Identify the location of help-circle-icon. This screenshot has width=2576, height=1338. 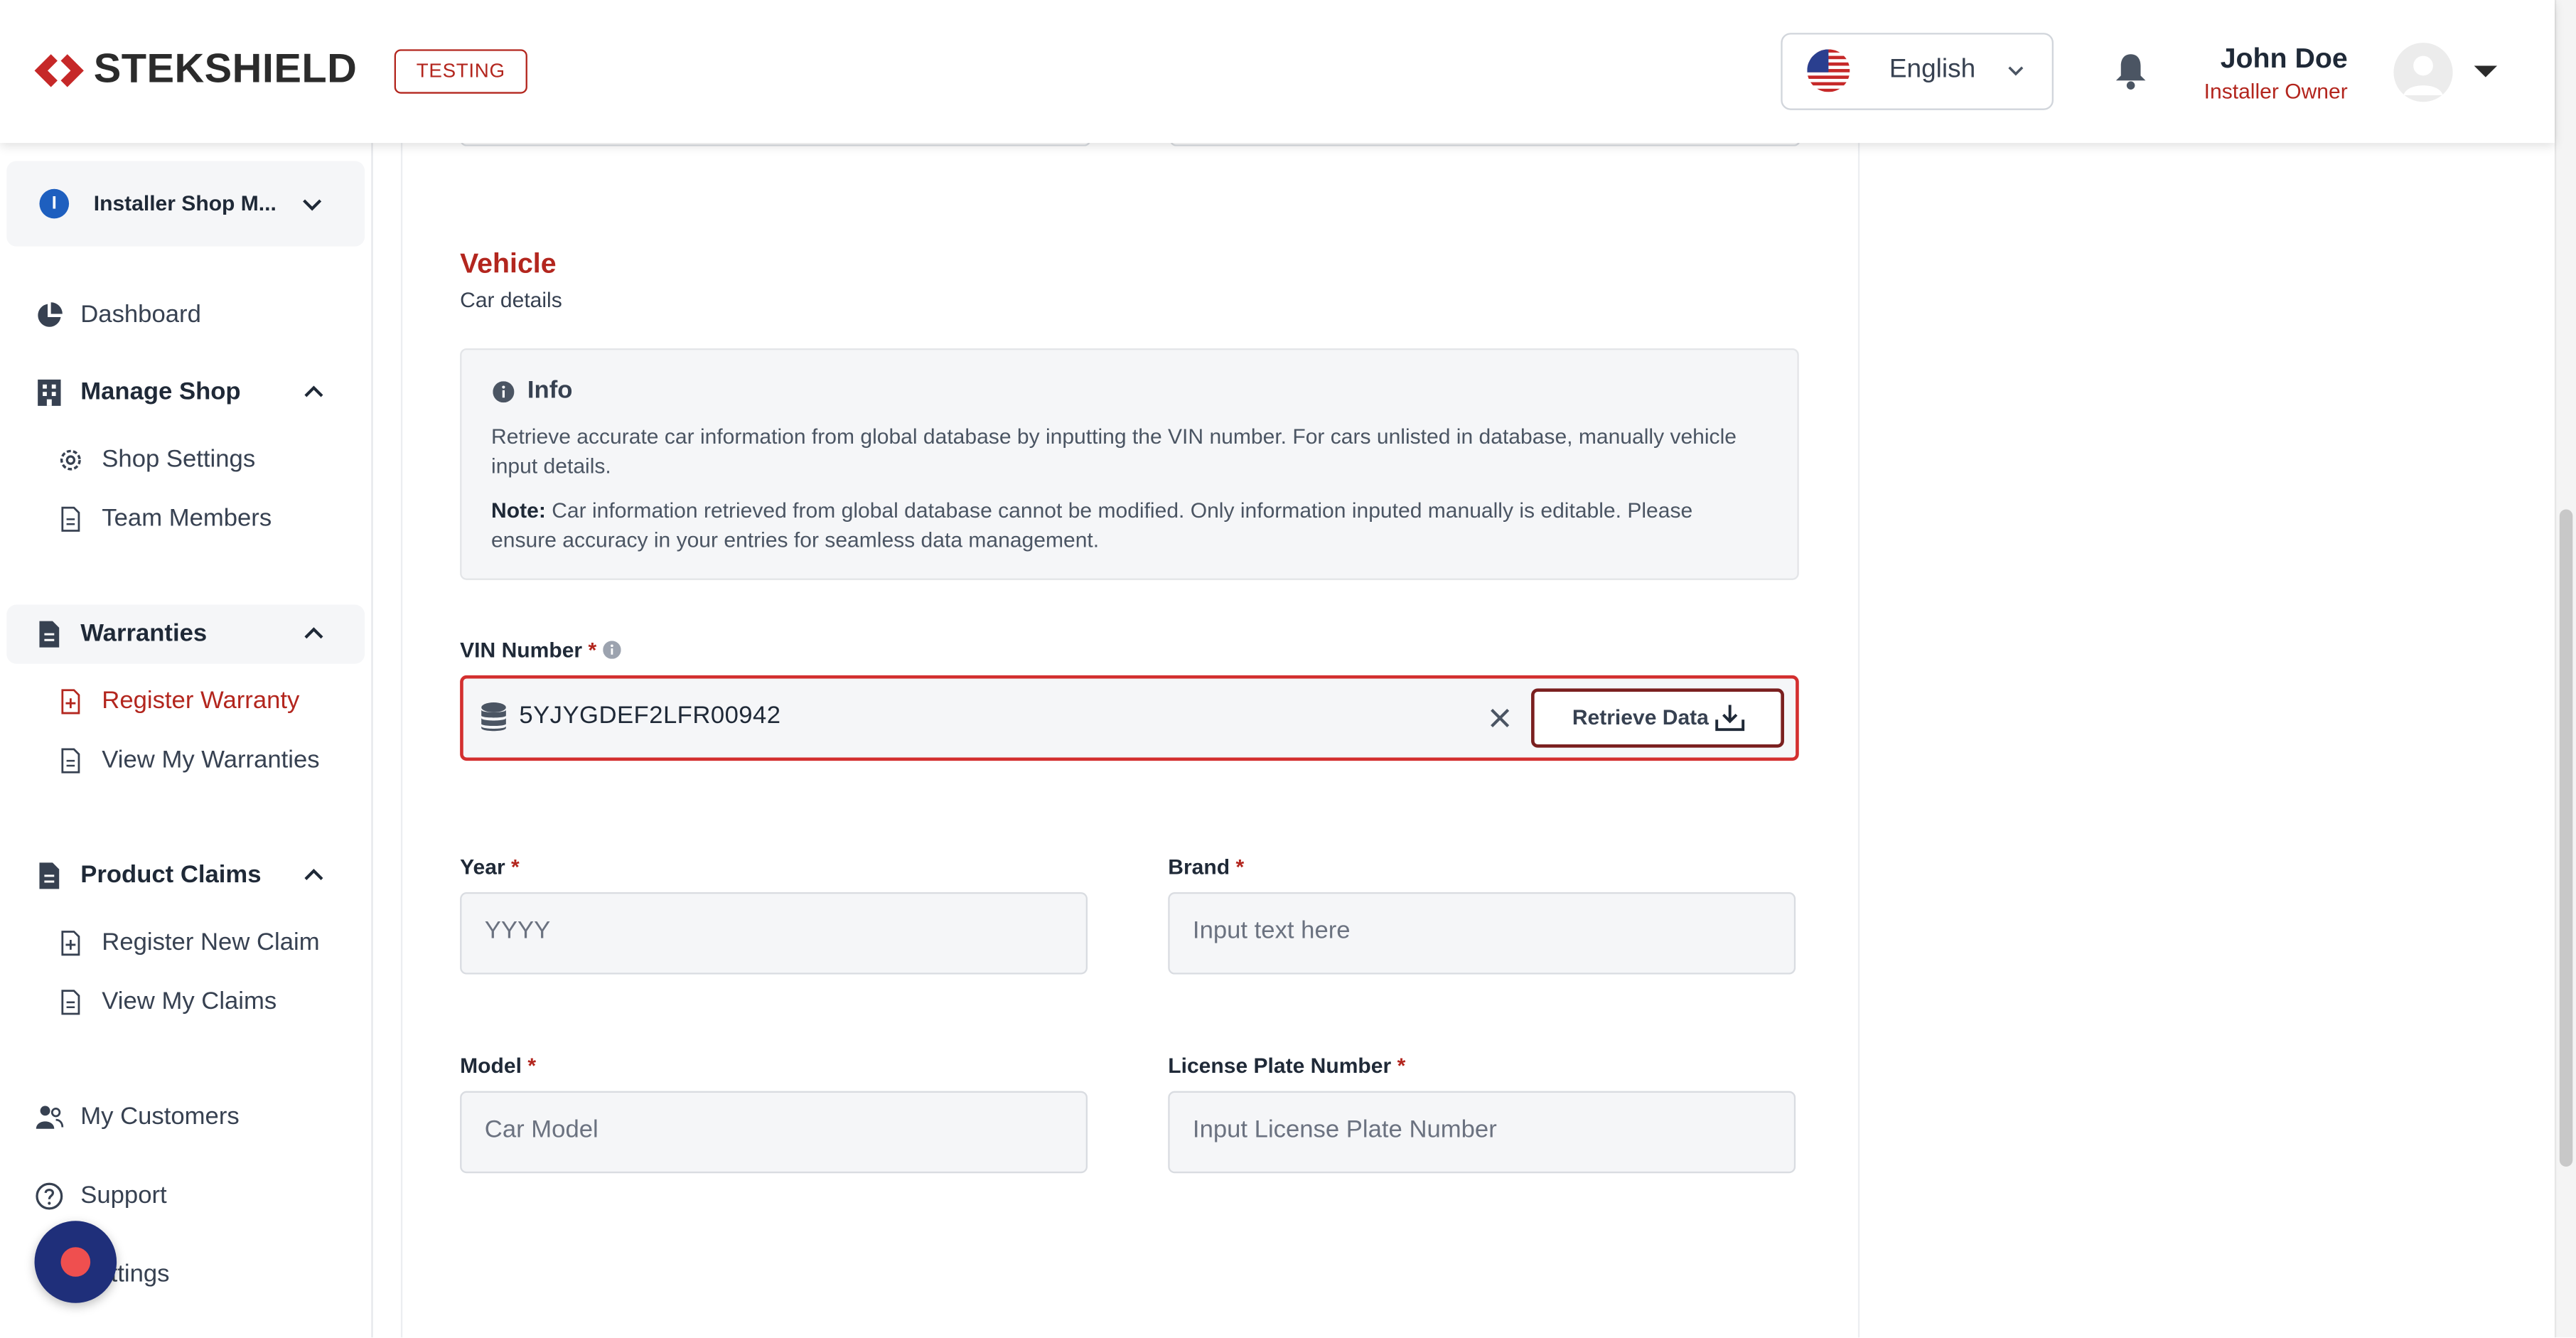
(49, 1196).